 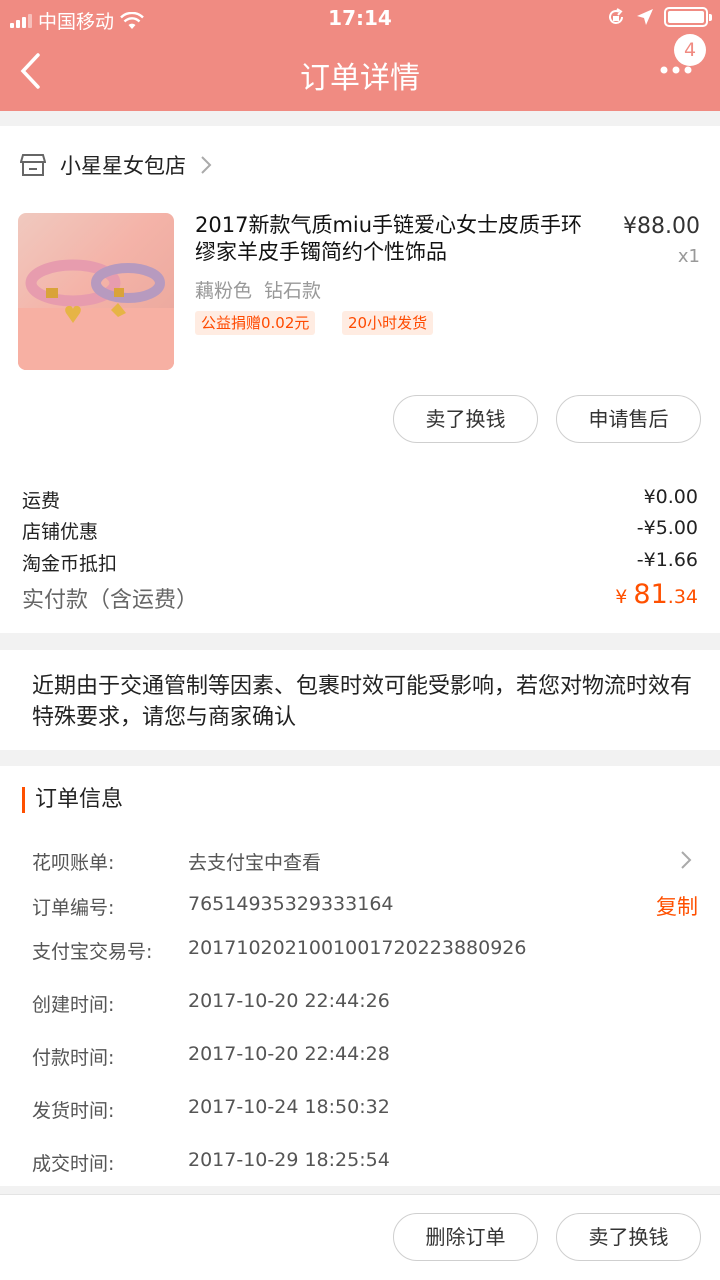 I want to click on created-time-label: 创建时间:, so click(x=73, y=1005).